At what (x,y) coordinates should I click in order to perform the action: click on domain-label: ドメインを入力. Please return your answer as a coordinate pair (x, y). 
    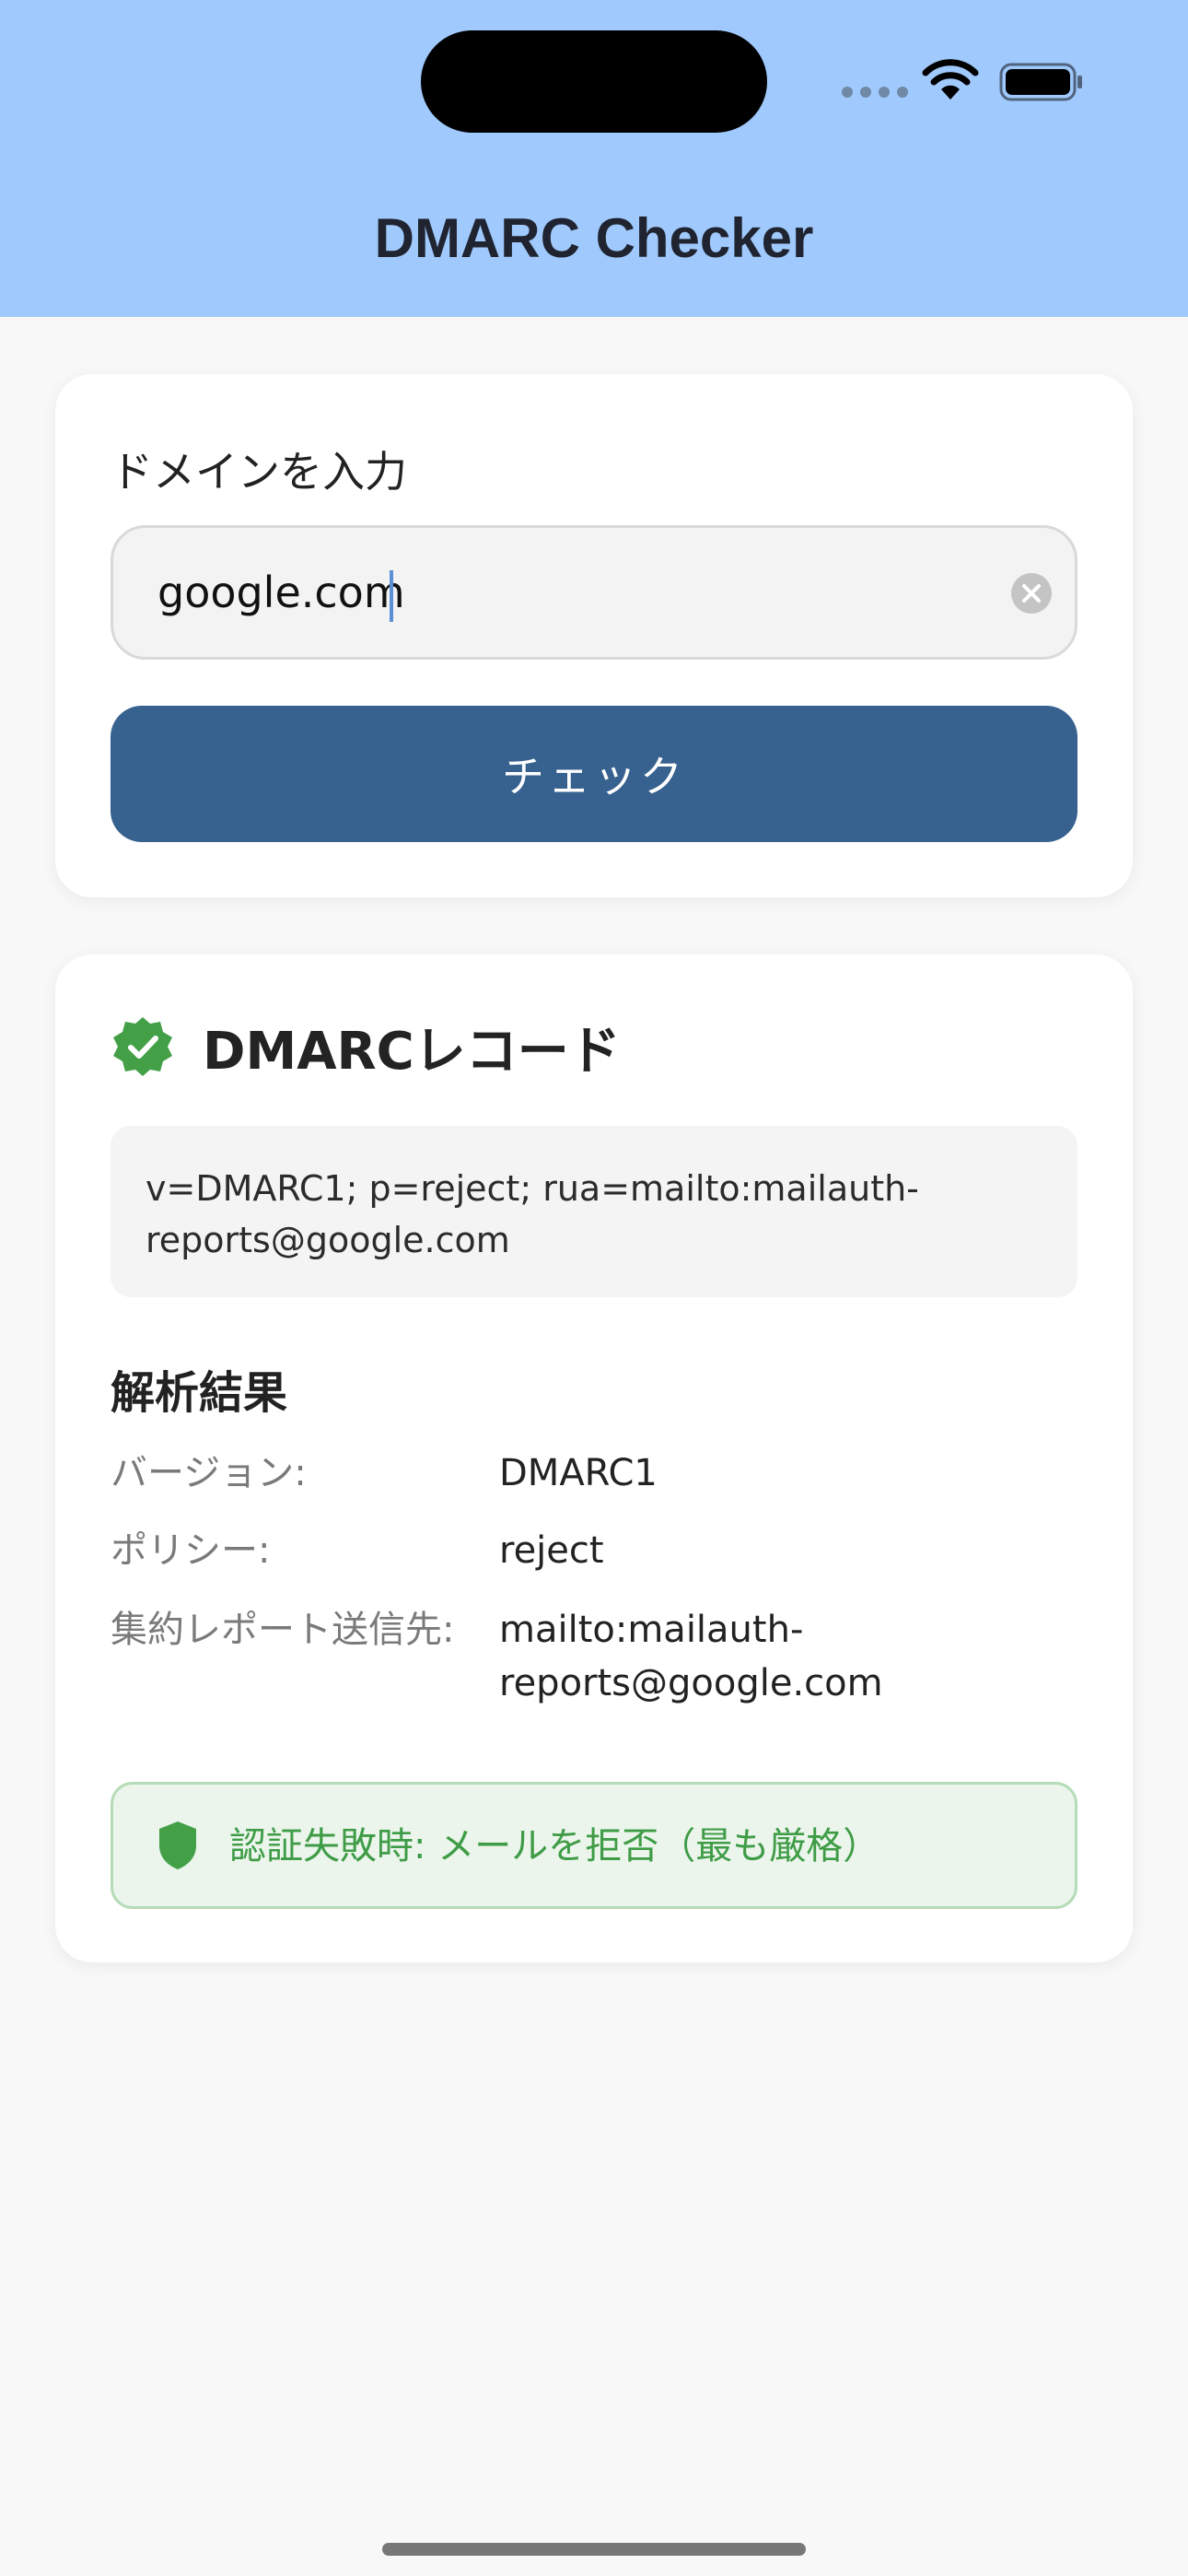
    Looking at the image, I should click on (259, 472).